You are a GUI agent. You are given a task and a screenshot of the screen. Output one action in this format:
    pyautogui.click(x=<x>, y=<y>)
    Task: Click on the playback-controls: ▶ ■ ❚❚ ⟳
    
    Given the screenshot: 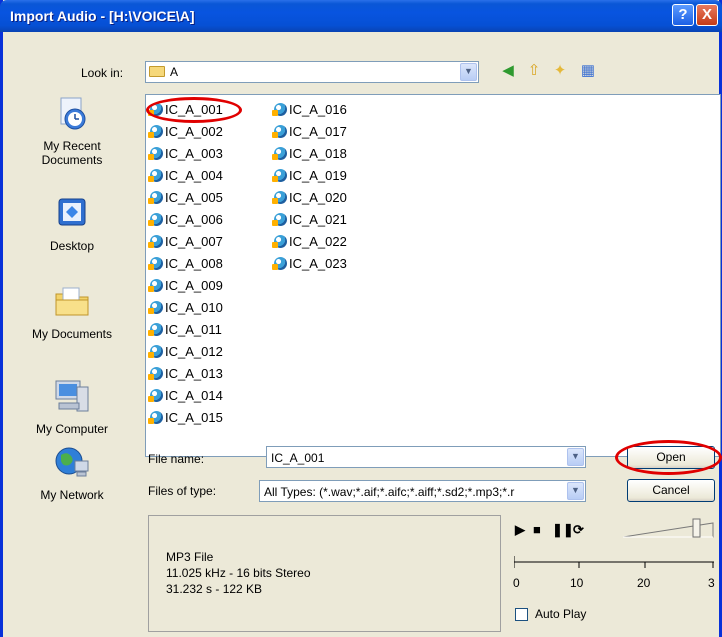 What is the action you would take?
    pyautogui.click(x=565, y=530)
    